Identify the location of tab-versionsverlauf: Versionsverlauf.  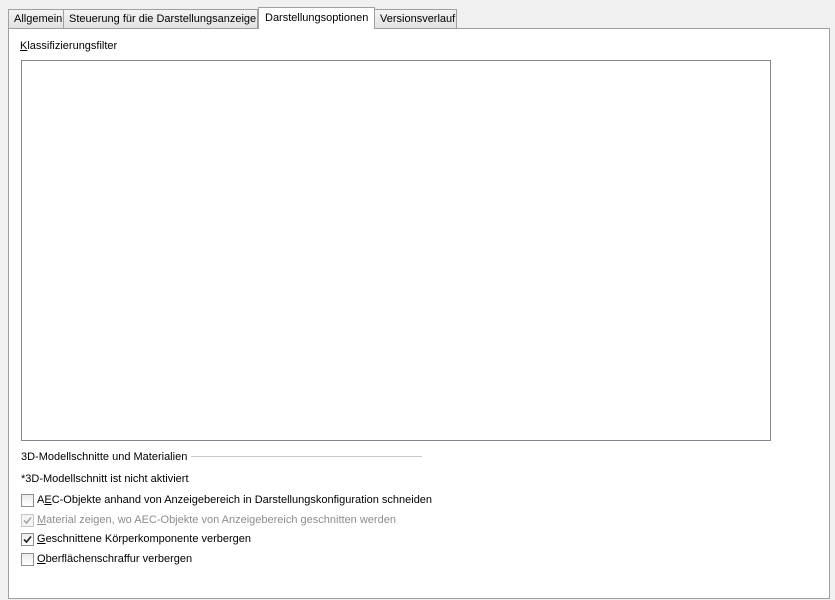
(415, 18).